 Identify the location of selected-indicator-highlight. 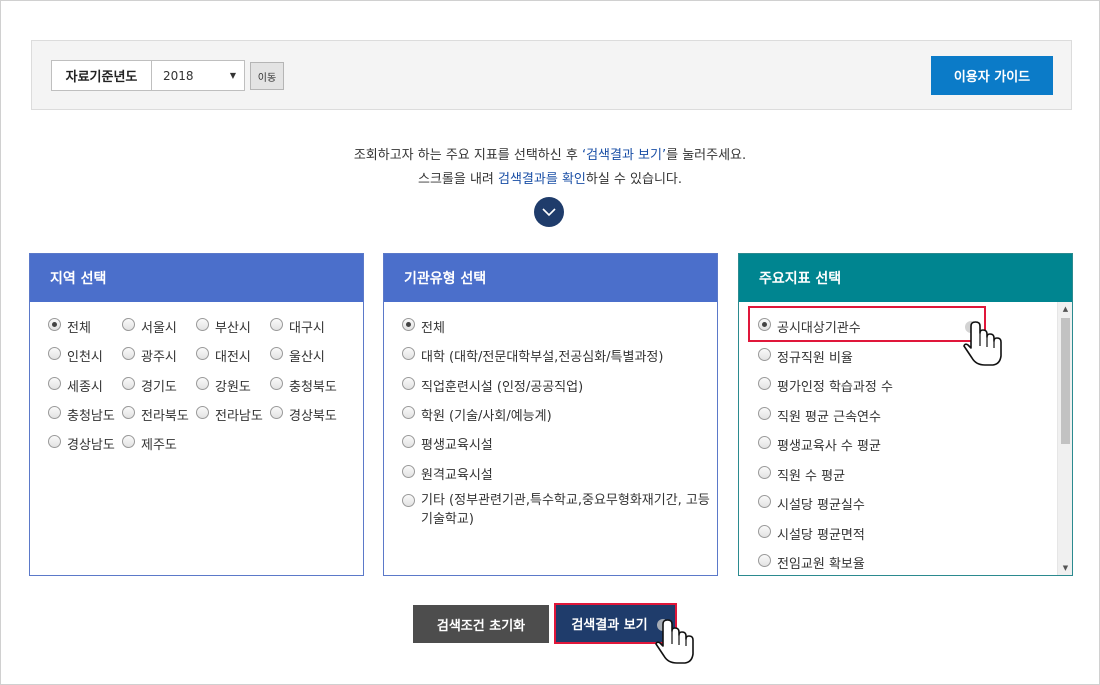
(867, 324).